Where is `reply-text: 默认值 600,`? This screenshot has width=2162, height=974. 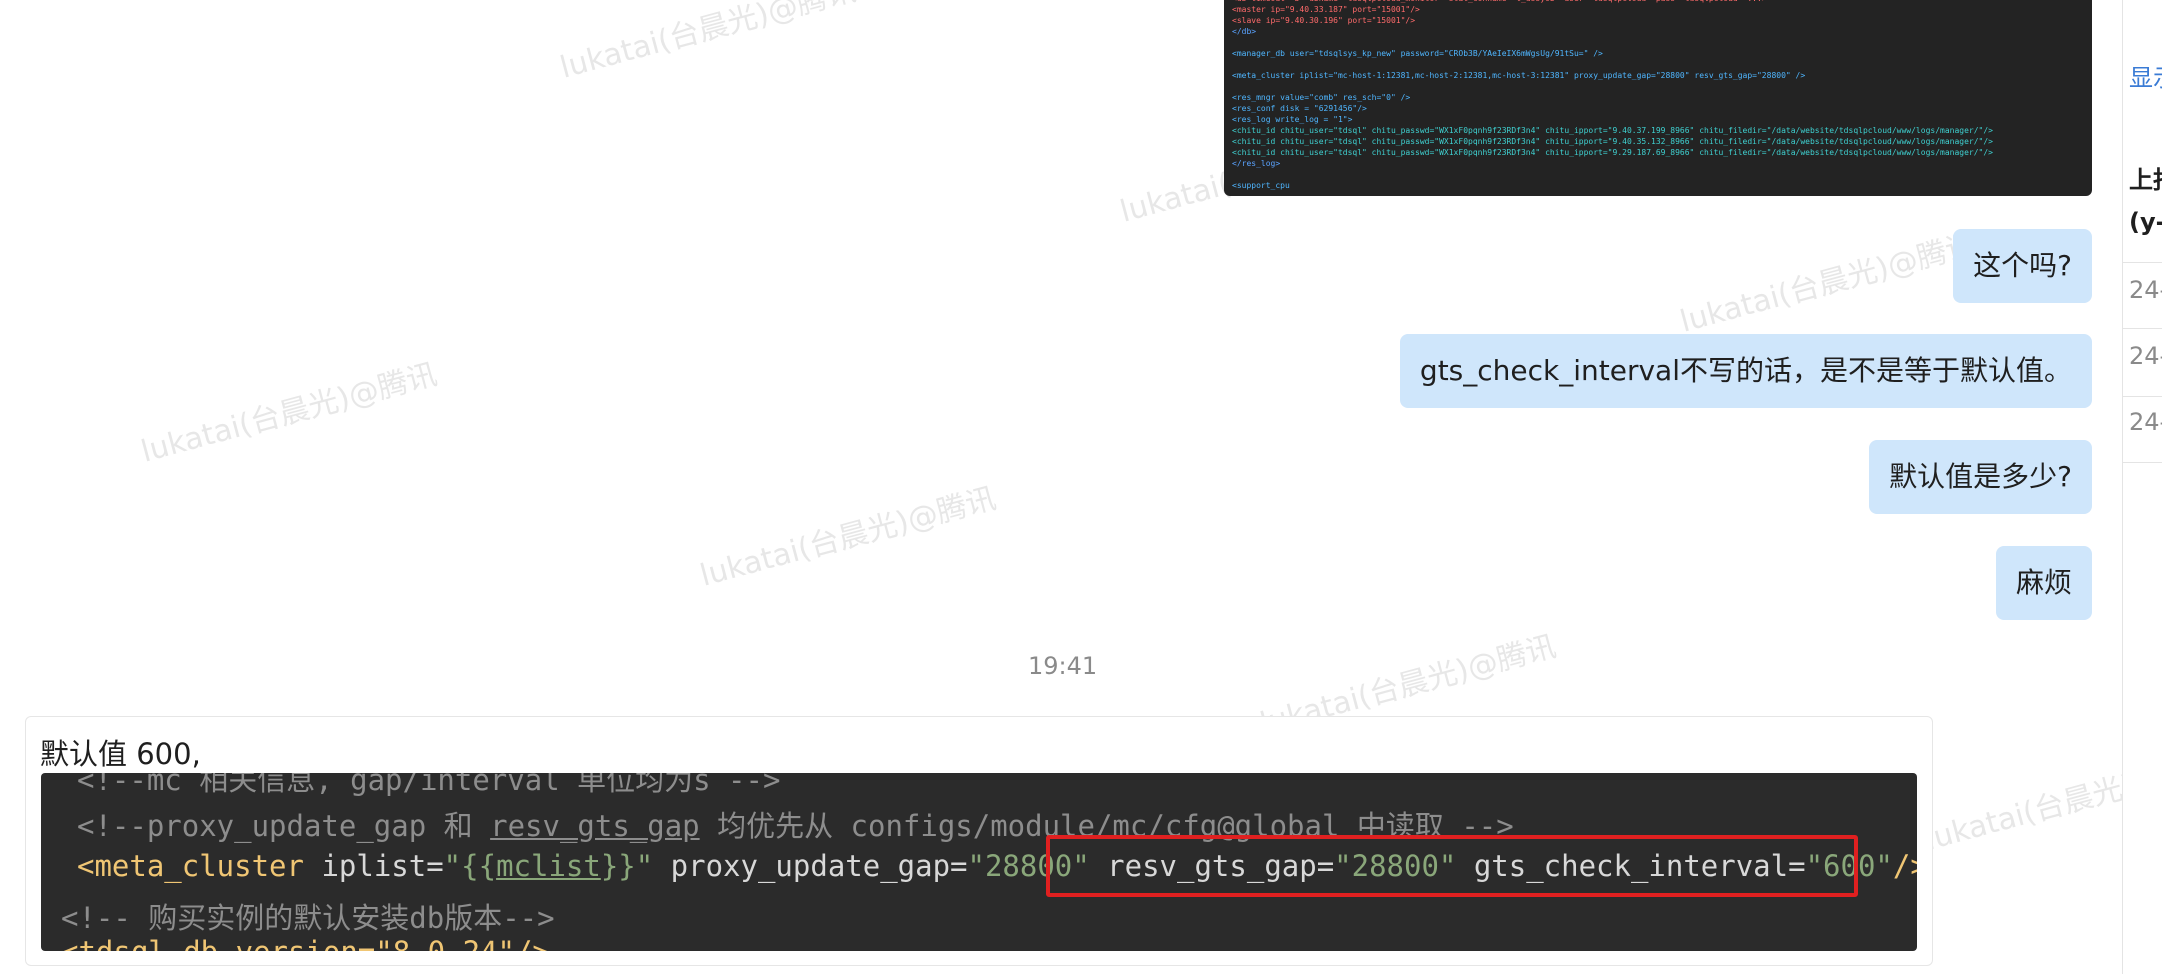
reply-text: 默认值 600, is located at coordinates (120, 754).